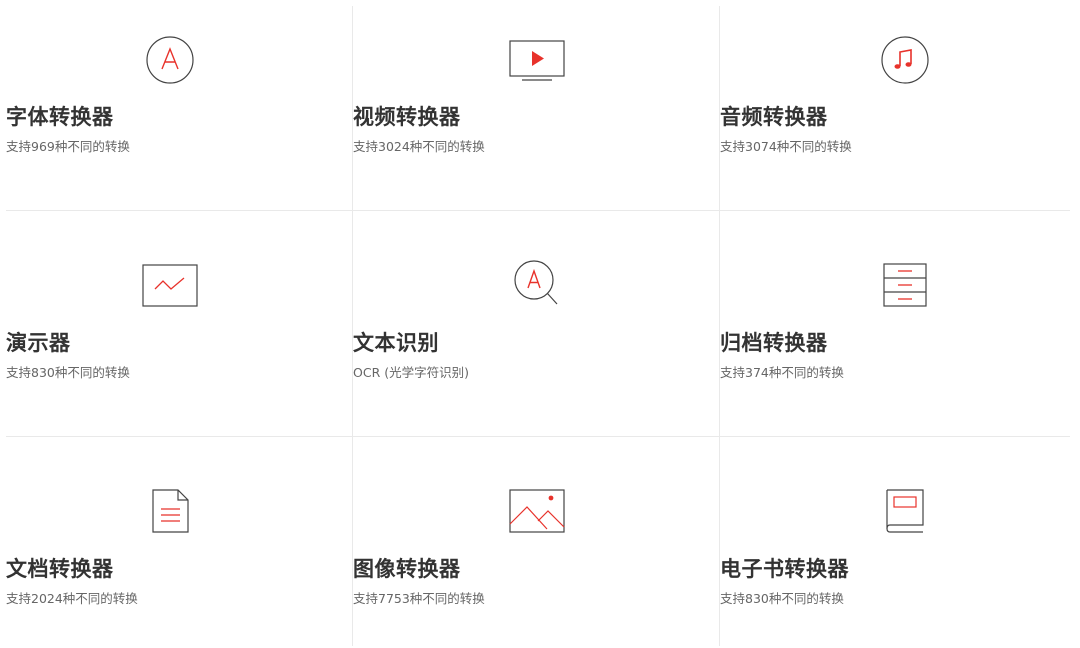  Describe the element at coordinates (536, 324) in the screenshot. I see `ocr-content: 文本识别 OCR (光学字符识别)` at that location.